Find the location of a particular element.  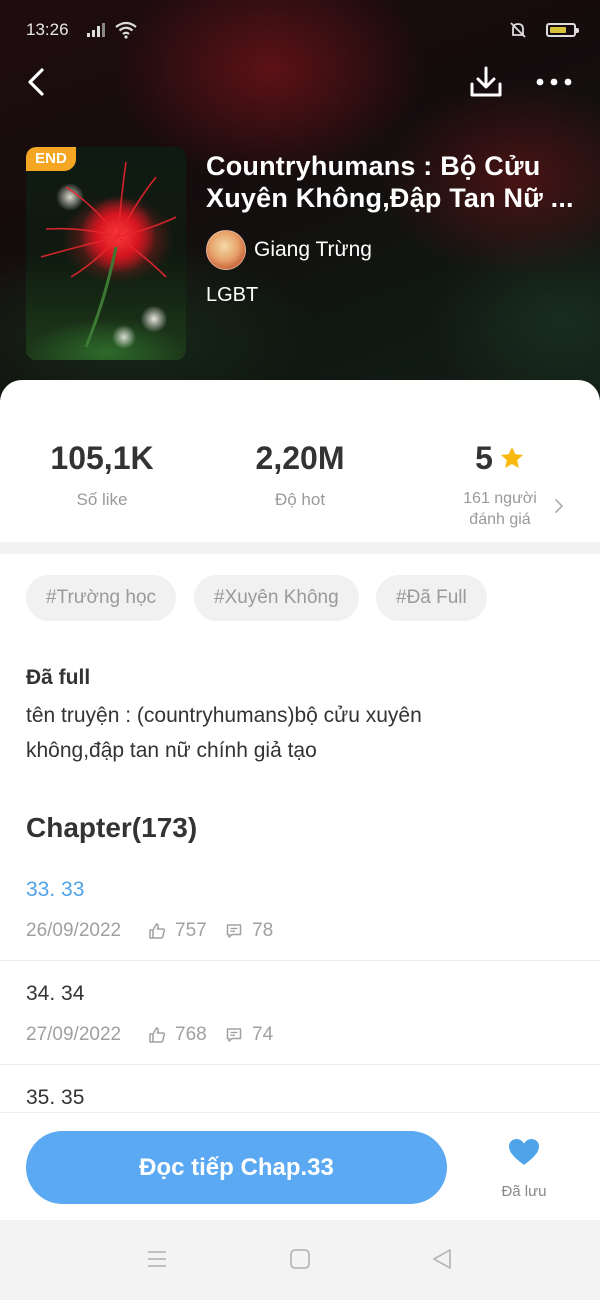

book-cover: END is located at coordinates (106, 253).